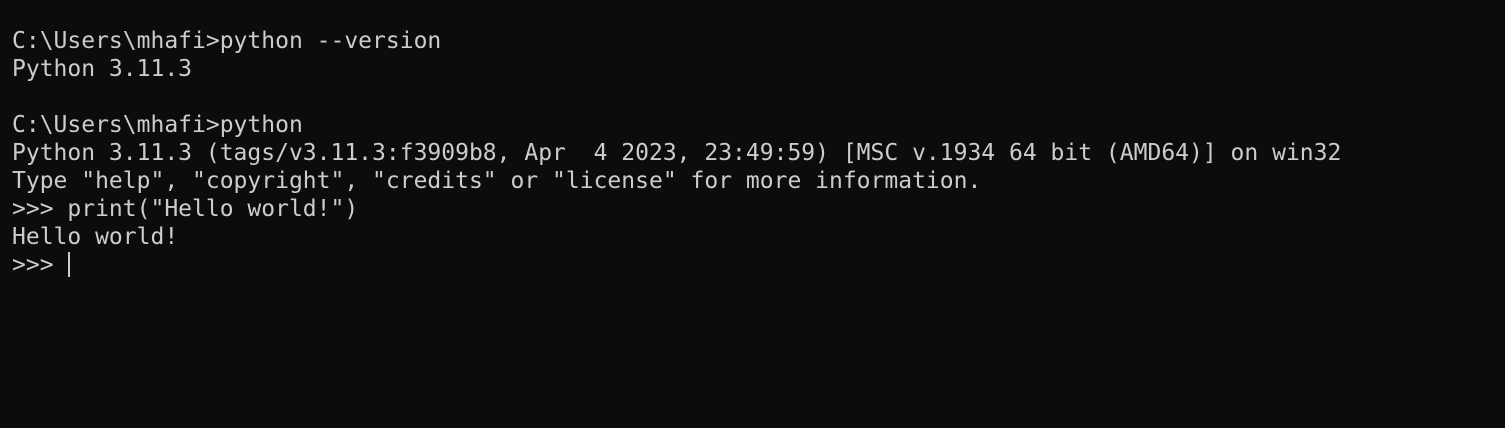  What do you see at coordinates (157, 125) in the screenshot?
I see `terminal-line: C:\Users\mhafi>python` at bounding box center [157, 125].